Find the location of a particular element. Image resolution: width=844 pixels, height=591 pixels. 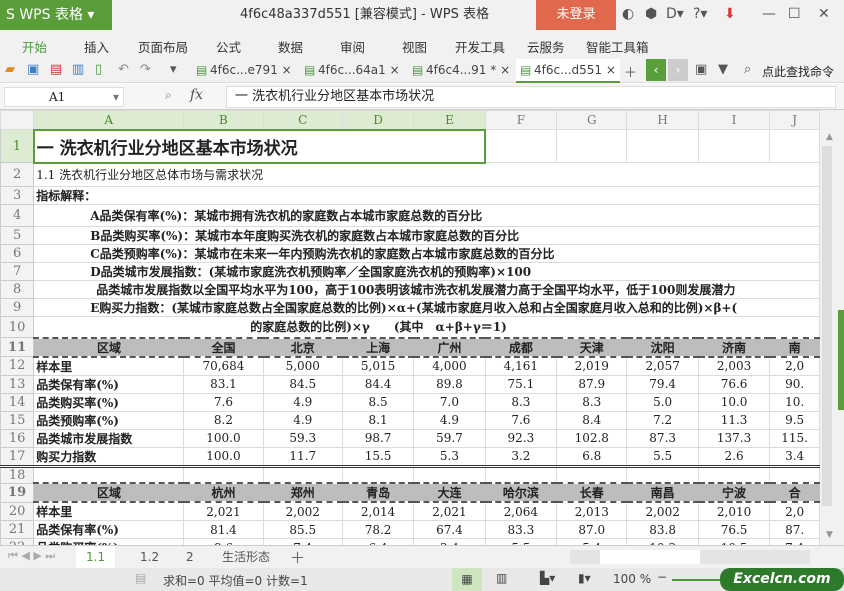

data-cell: 76.6 is located at coordinates (734, 384).